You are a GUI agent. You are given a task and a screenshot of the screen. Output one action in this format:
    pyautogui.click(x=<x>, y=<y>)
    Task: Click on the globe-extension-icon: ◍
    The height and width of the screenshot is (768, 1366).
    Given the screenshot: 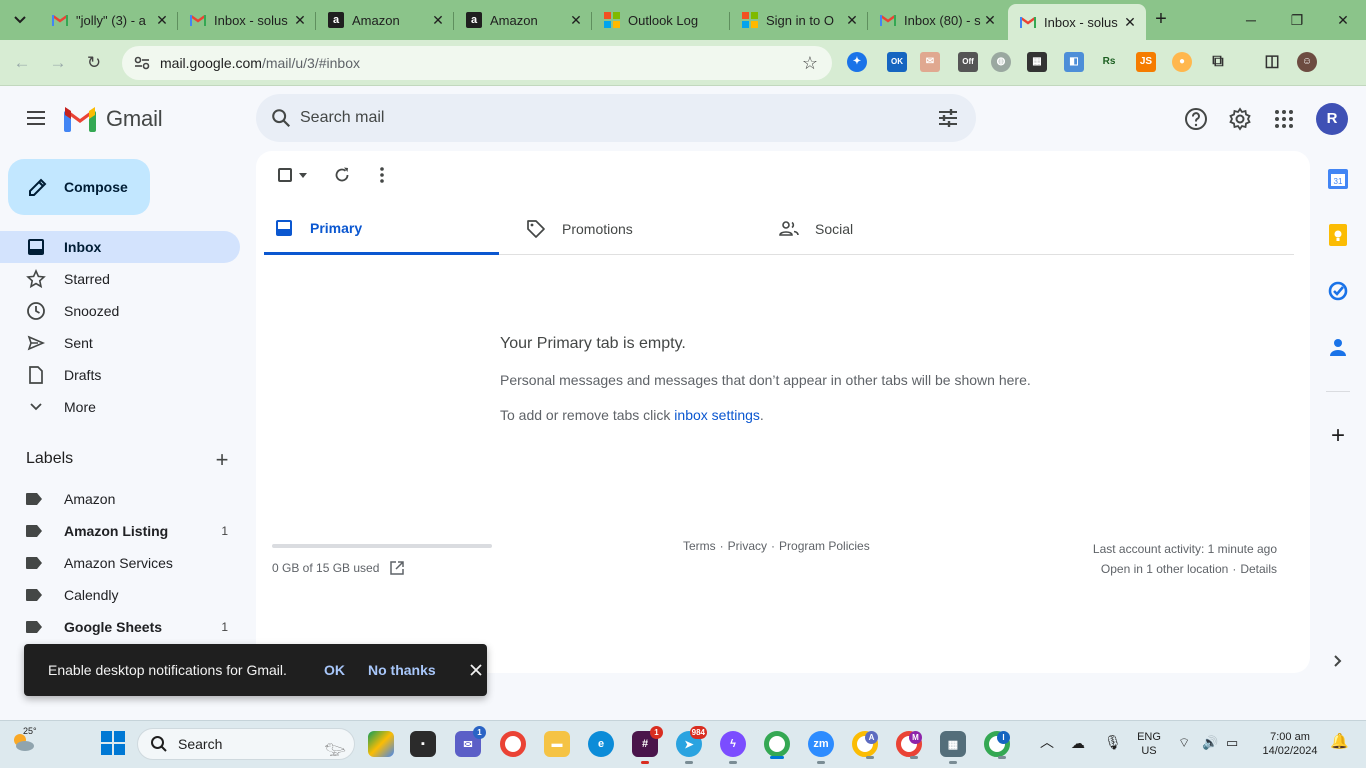 What is the action you would take?
    pyautogui.click(x=1001, y=62)
    